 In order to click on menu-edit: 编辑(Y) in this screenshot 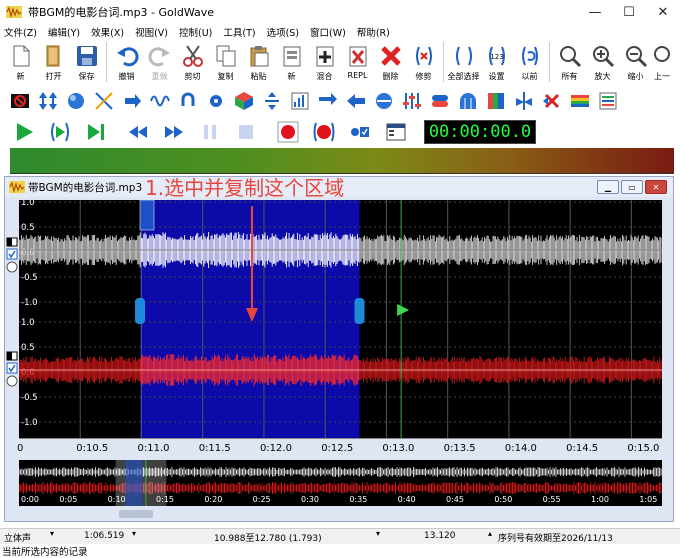, I will do `click(64, 32)`.